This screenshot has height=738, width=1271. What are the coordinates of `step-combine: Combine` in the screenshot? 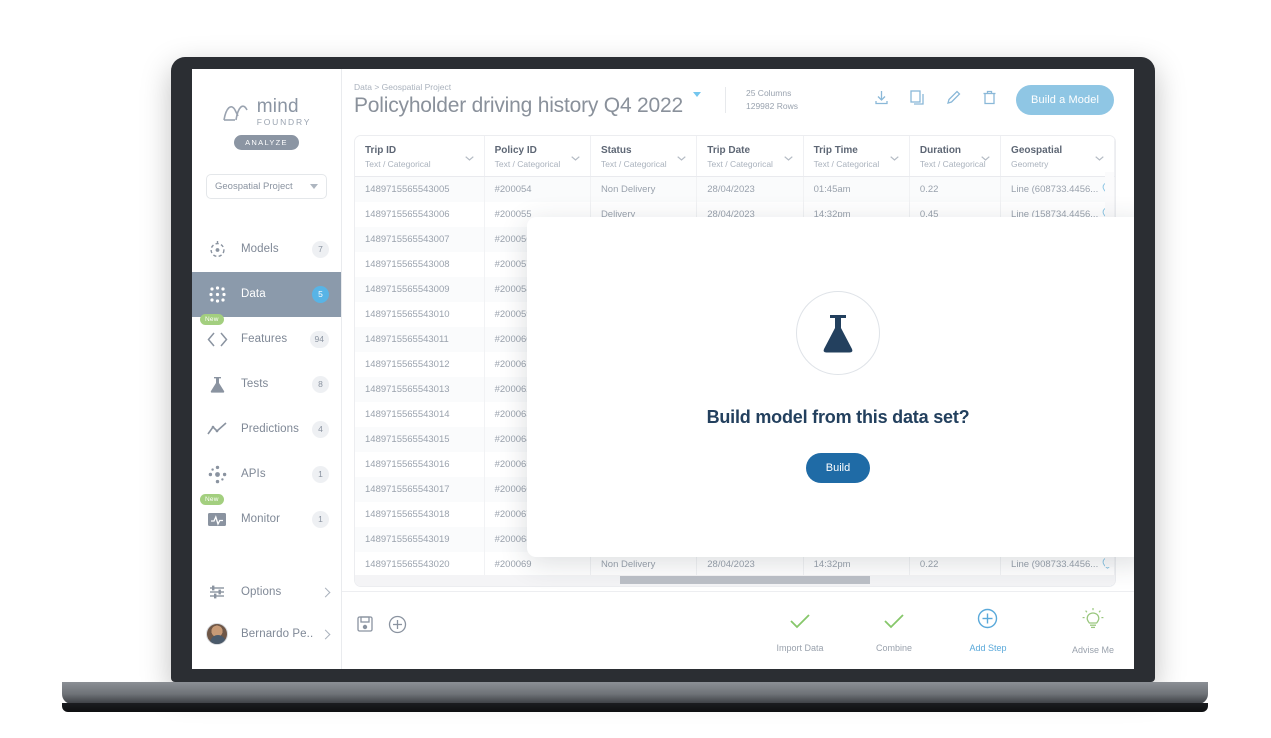 It's located at (894, 633).